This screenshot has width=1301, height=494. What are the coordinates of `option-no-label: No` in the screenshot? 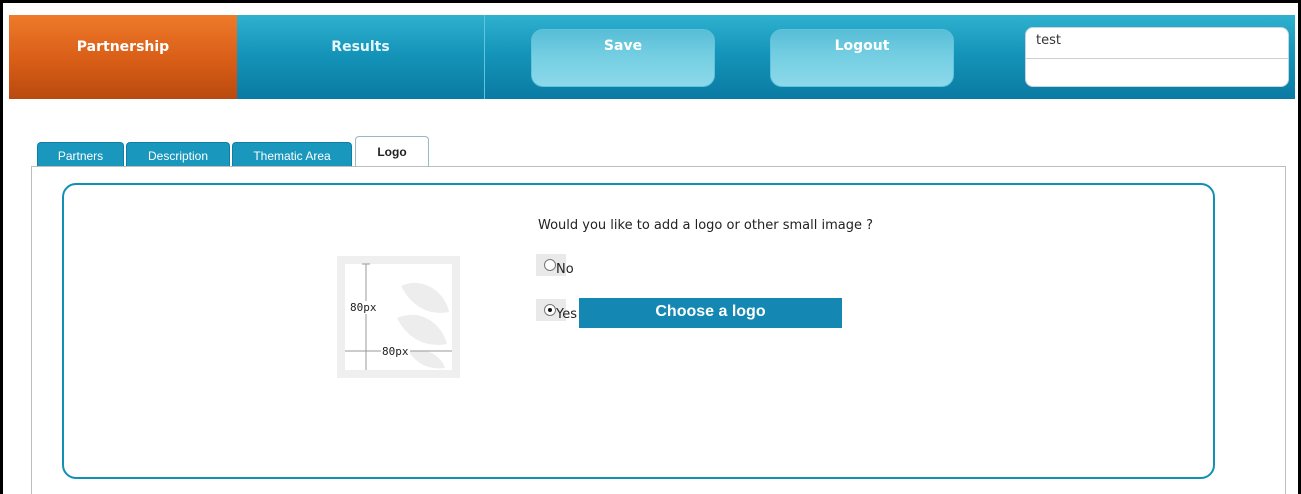 It's located at (565, 269).